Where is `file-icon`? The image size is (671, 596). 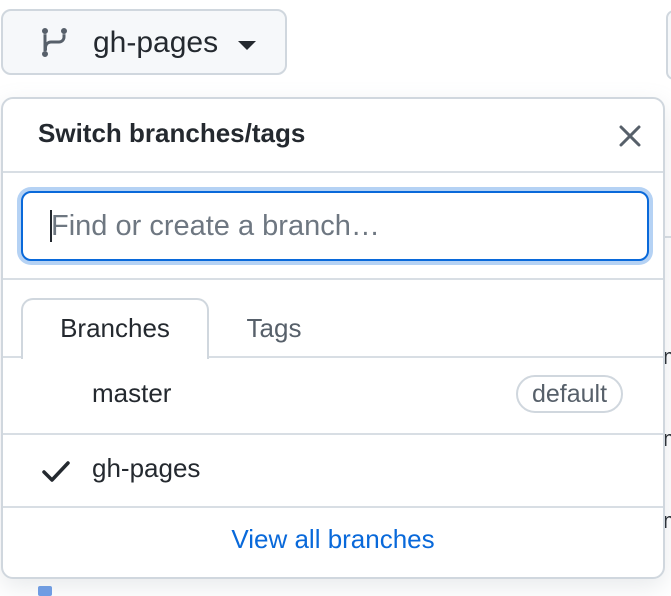 file-icon is located at coordinates (45, 591).